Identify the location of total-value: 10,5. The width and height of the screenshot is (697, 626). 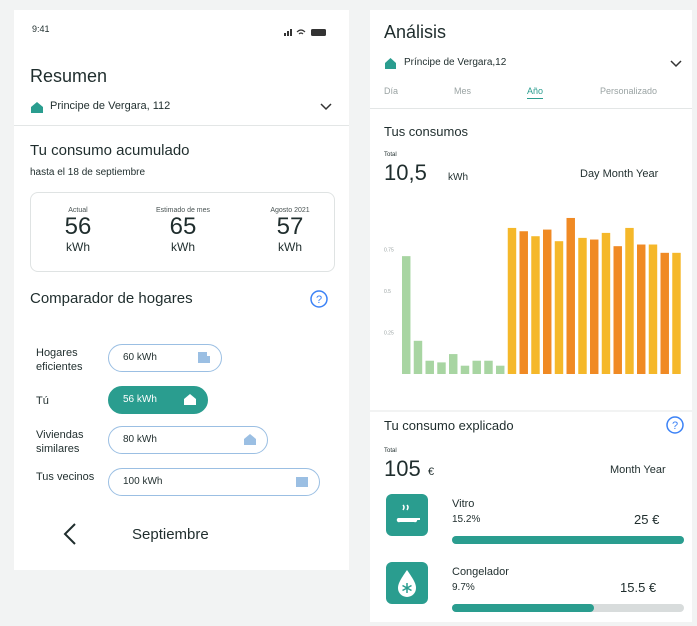
(405, 172).